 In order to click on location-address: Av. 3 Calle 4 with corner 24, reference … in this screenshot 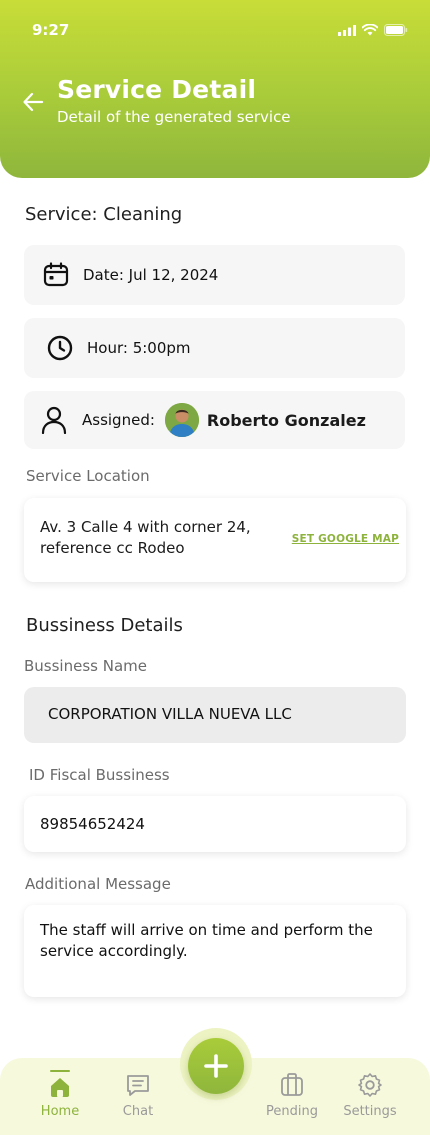, I will do `click(145, 537)`.